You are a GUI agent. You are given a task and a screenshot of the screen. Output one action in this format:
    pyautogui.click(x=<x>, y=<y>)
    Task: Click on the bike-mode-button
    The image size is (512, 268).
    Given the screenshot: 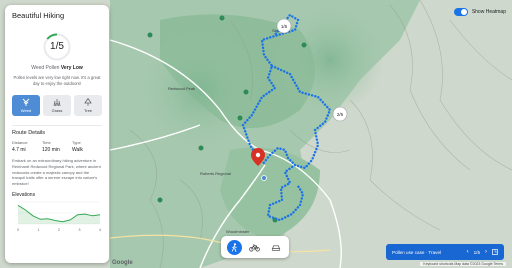 What is the action you would take?
    pyautogui.click(x=254, y=247)
    